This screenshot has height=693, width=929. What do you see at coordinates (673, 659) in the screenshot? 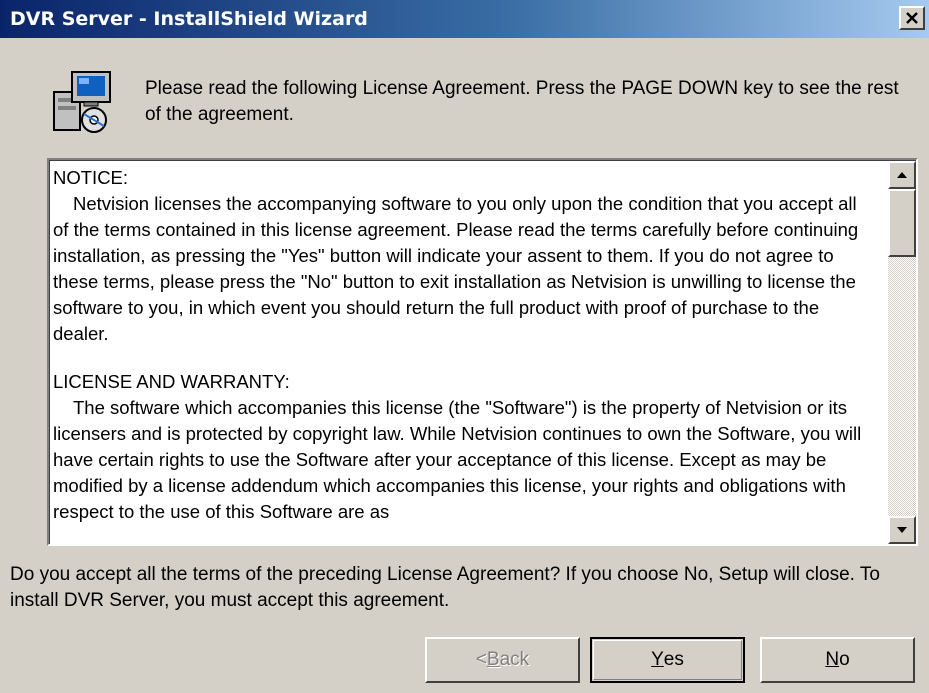
I see `yes-label-rest: es` at bounding box center [673, 659].